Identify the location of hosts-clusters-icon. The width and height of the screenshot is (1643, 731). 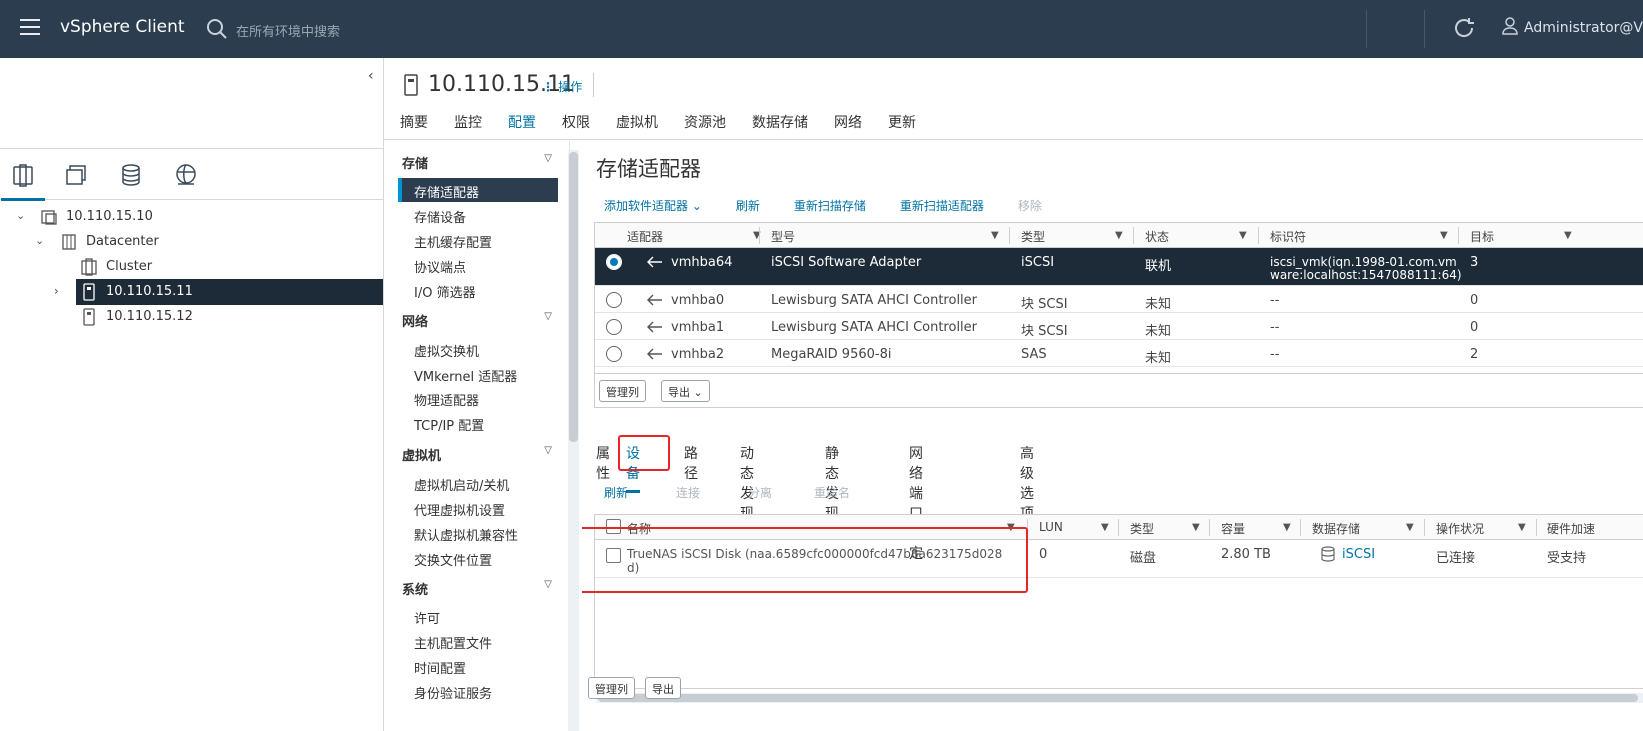
(23, 180).